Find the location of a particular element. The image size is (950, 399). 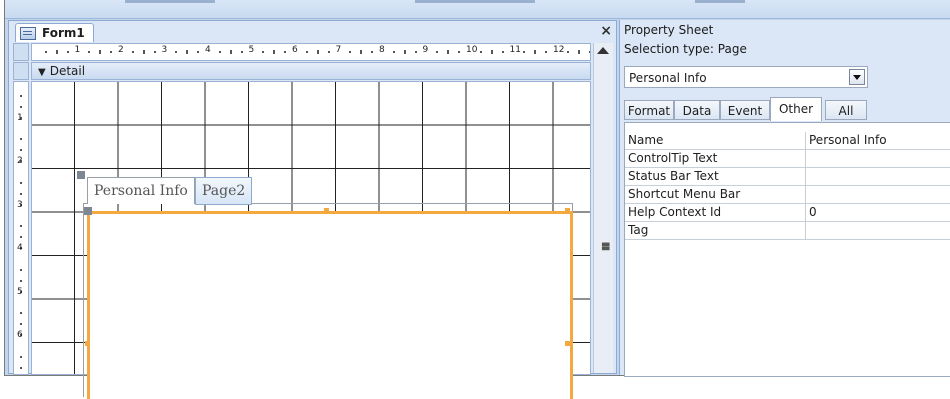

tab-all: All is located at coordinates (846, 110).